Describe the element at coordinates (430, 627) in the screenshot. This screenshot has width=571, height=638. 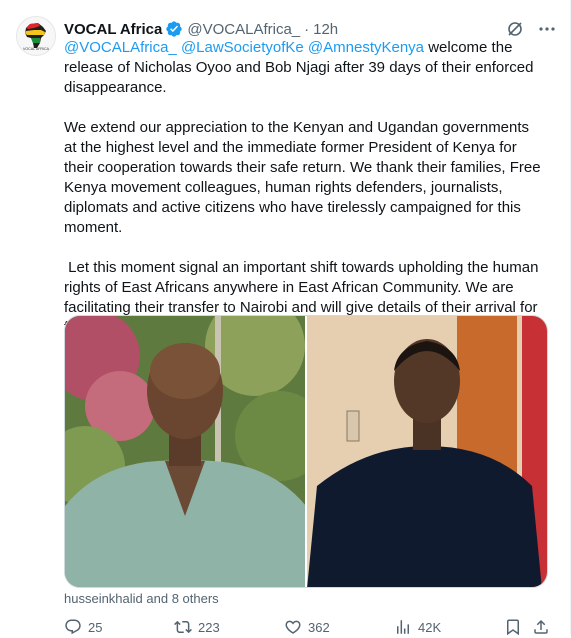
I see `views-count: 42K` at that location.